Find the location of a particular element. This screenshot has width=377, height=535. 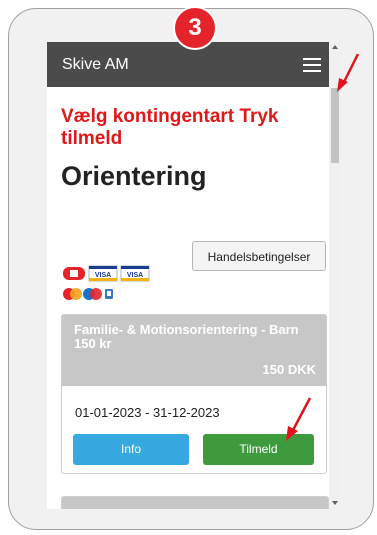

membership-price: 150 DKK is located at coordinates (289, 369).